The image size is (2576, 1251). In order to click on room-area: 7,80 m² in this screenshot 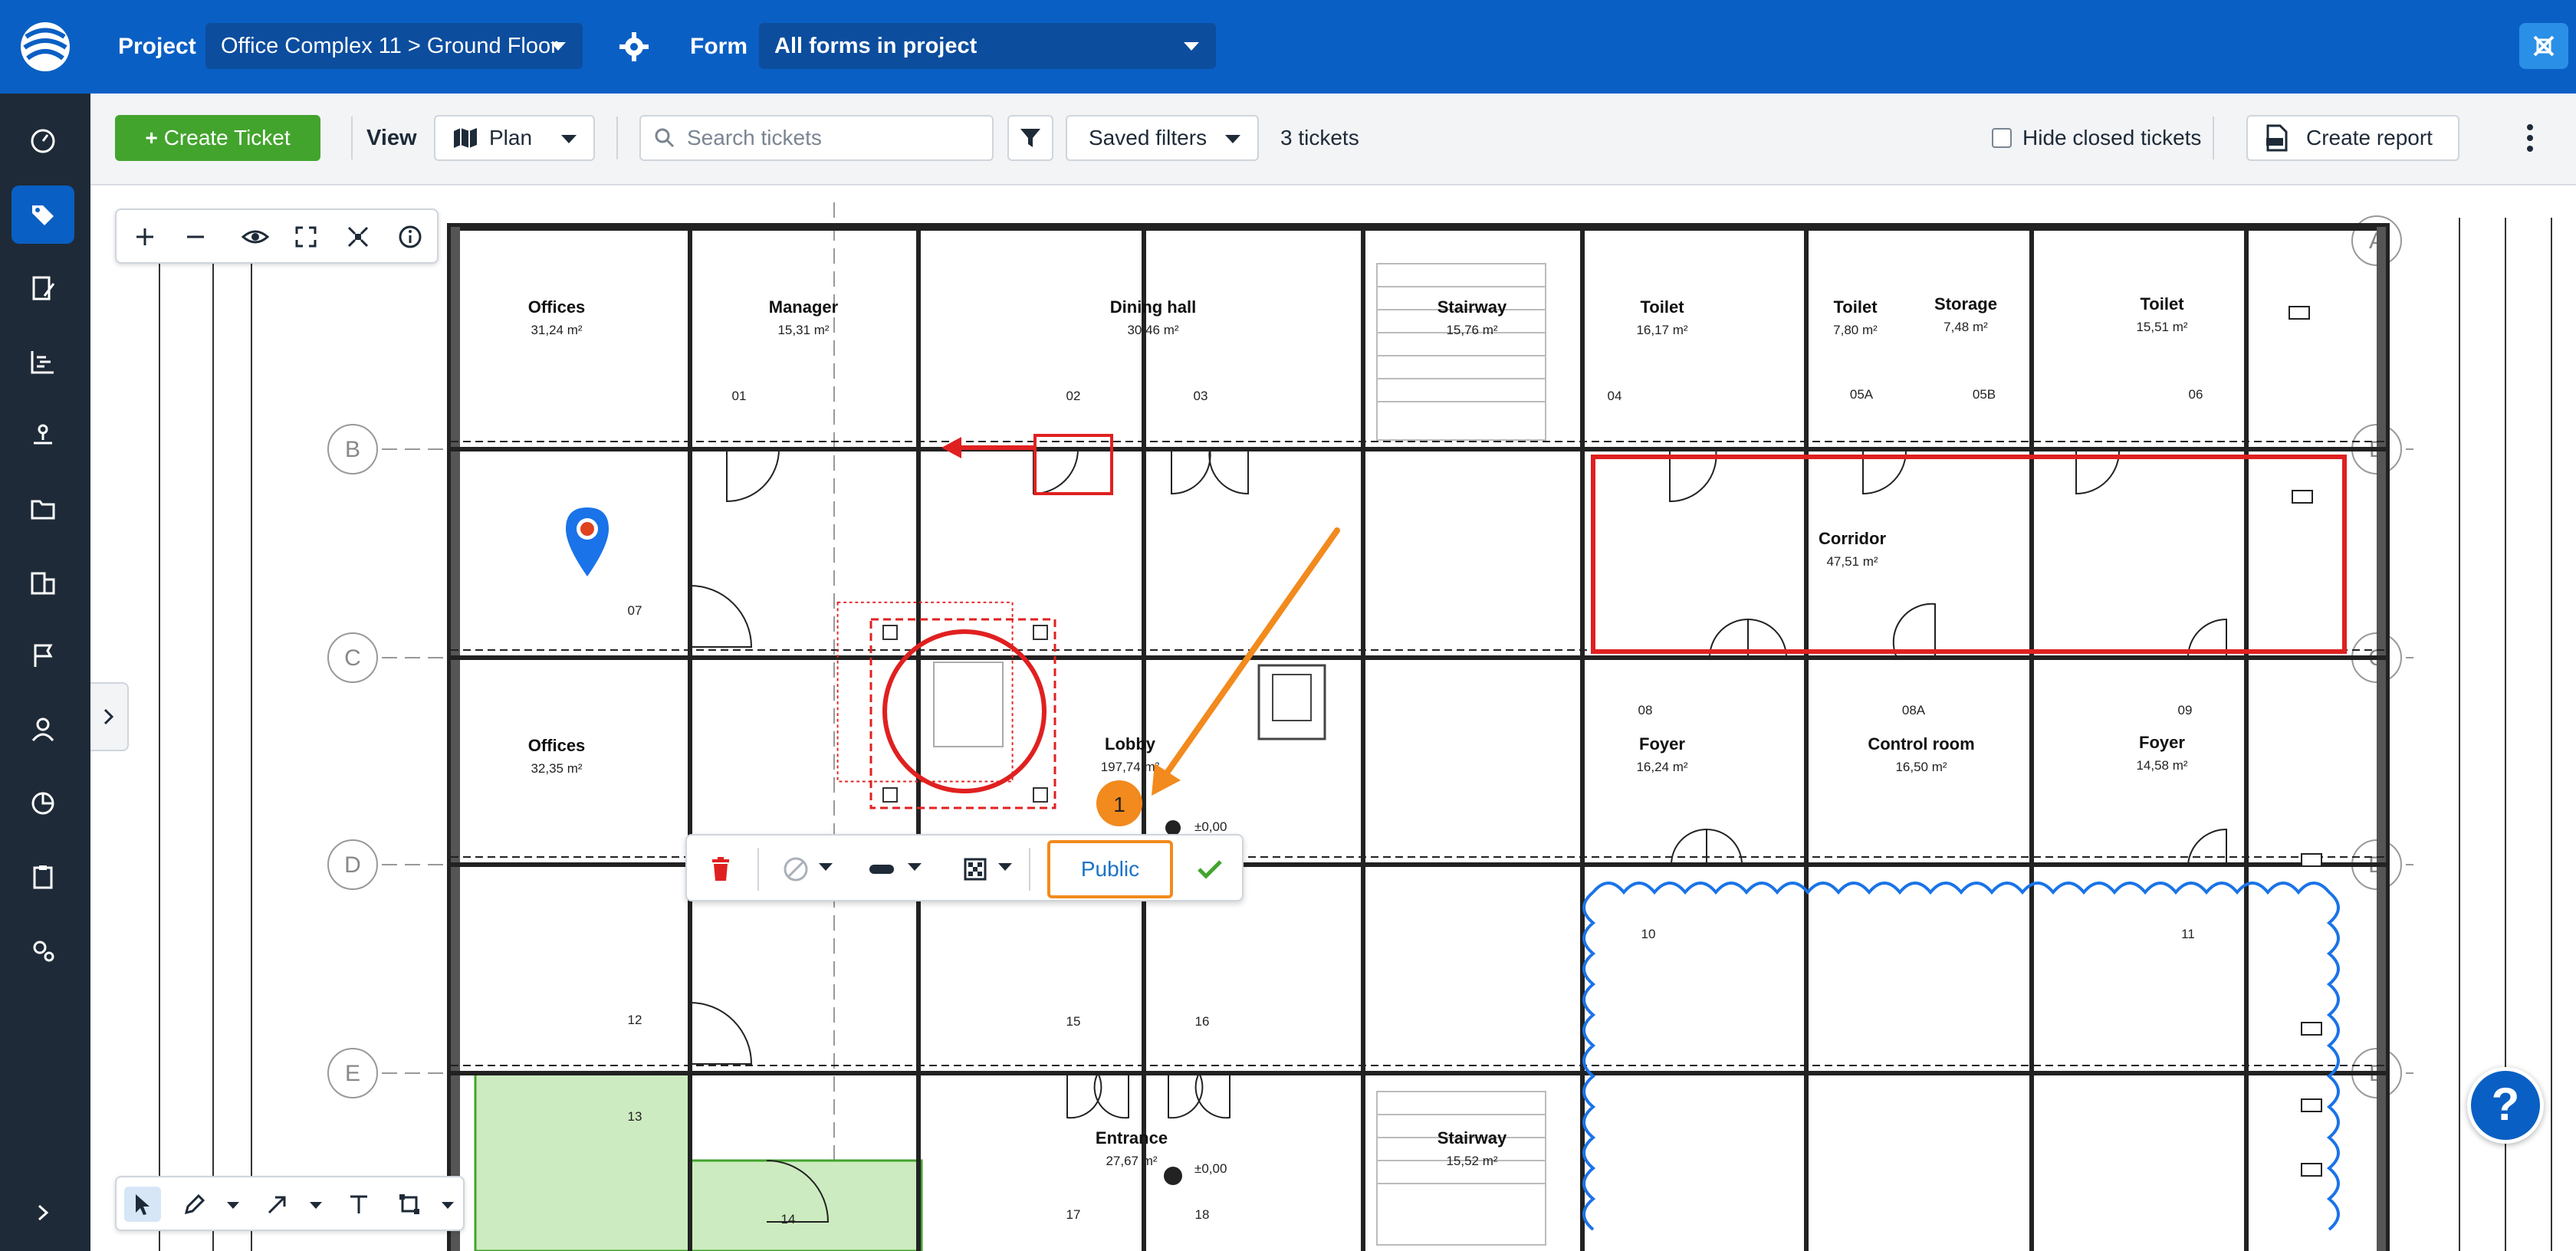, I will do `click(1856, 330)`.